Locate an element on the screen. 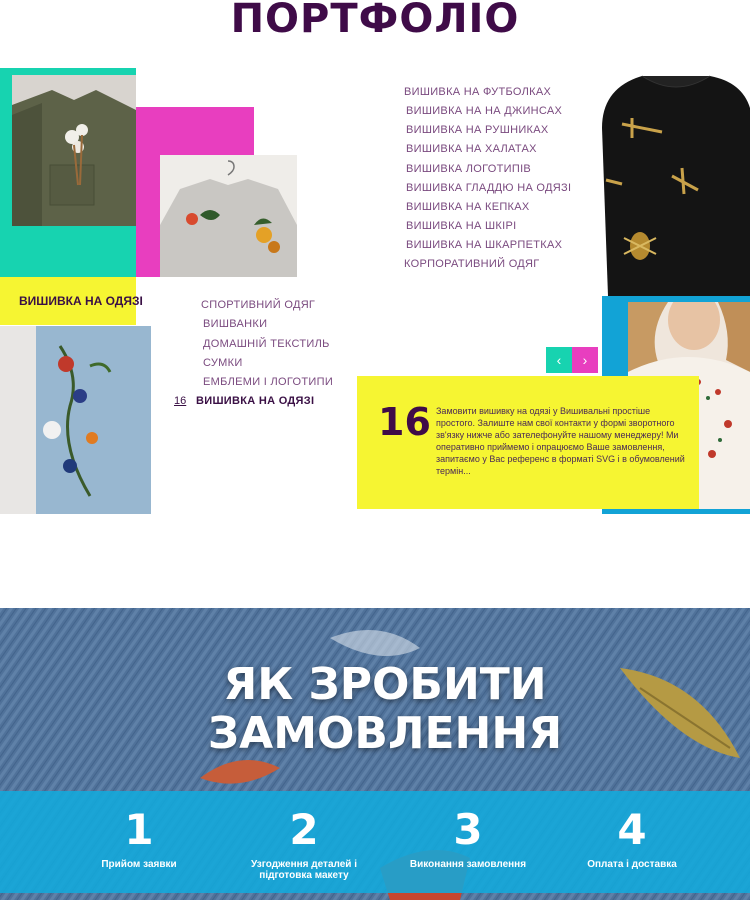 The width and height of the screenshot is (750, 900). prev-slide-button: ‹ is located at coordinates (559, 360).